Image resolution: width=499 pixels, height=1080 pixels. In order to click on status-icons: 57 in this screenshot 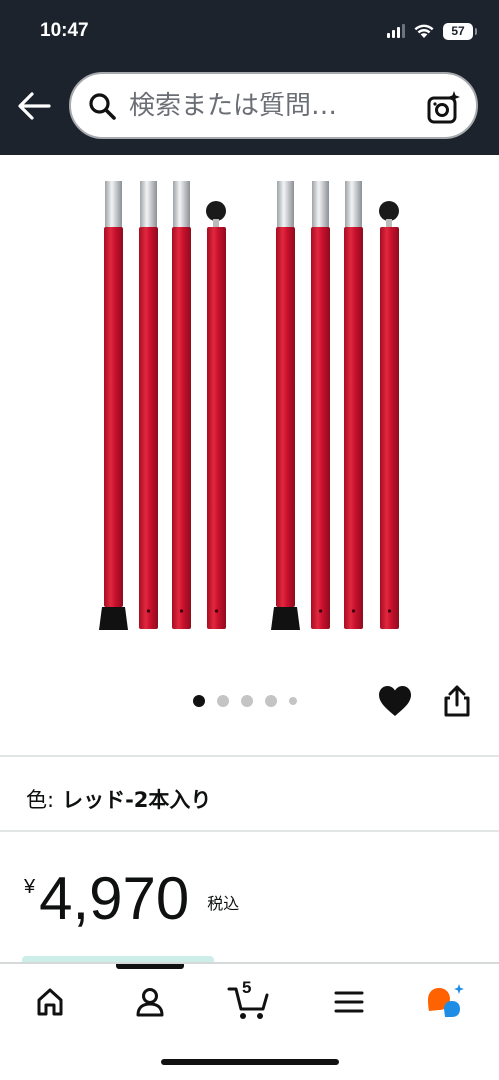, I will do `click(432, 31)`.